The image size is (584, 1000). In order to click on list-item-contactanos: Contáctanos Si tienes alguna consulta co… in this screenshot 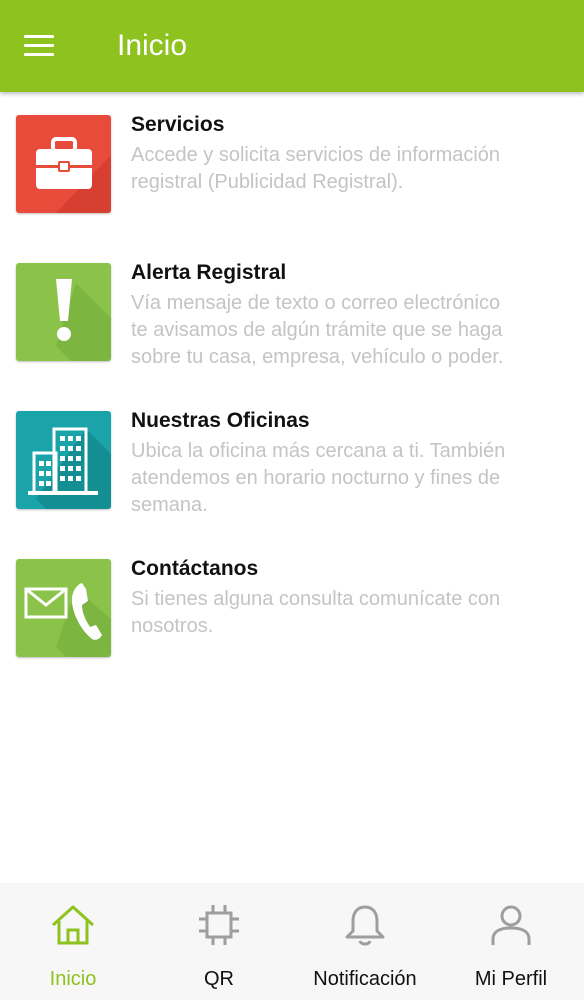, I will do `click(292, 606)`.